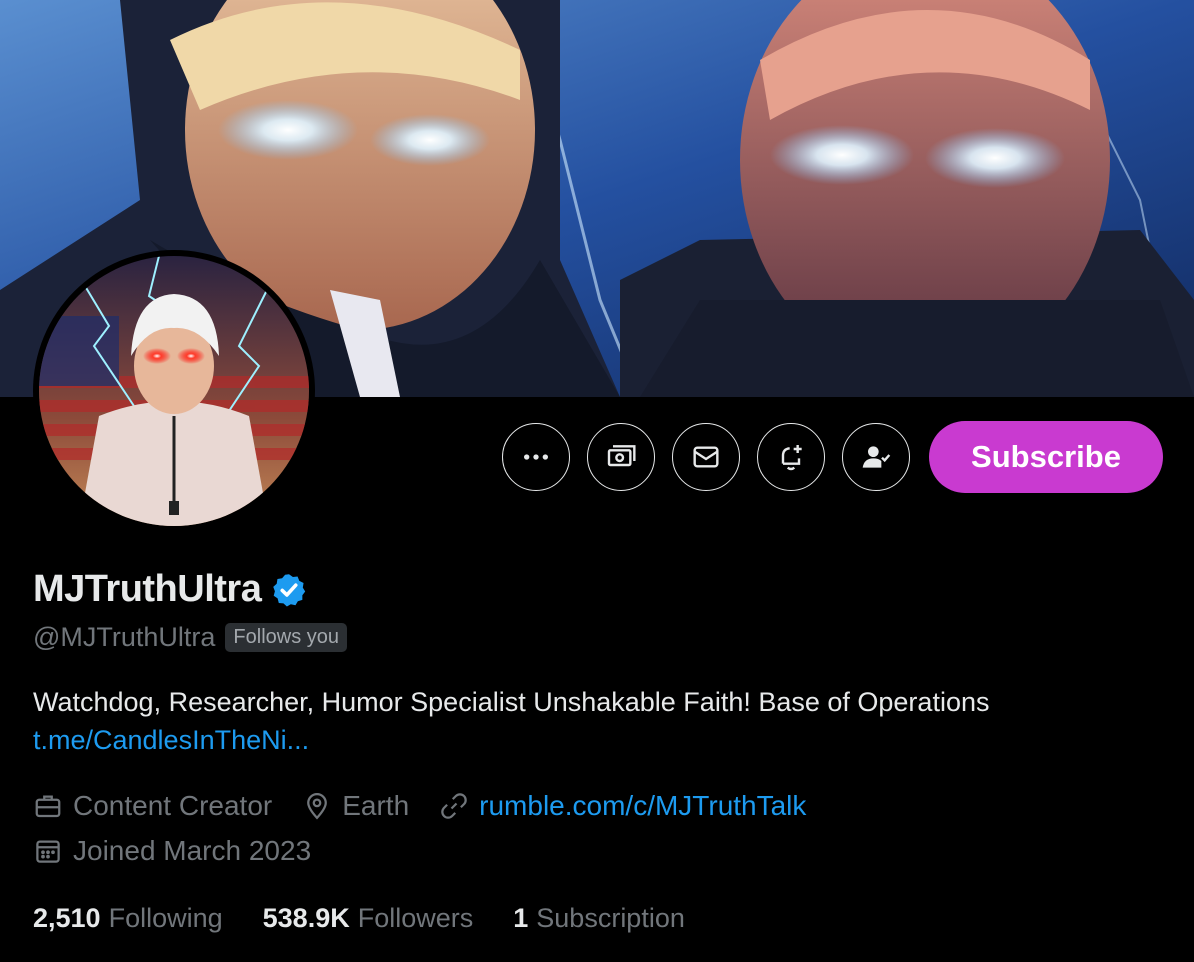  Describe the element at coordinates (124, 637) in the screenshot. I see `user-handle: @MJTruthUltra` at that location.